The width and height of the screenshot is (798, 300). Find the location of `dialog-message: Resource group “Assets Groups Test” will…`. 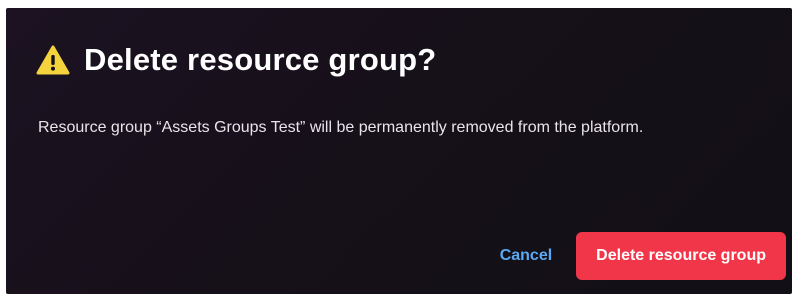

dialog-message: Resource group “Assets Groups Test” will… is located at coordinates (341, 127).